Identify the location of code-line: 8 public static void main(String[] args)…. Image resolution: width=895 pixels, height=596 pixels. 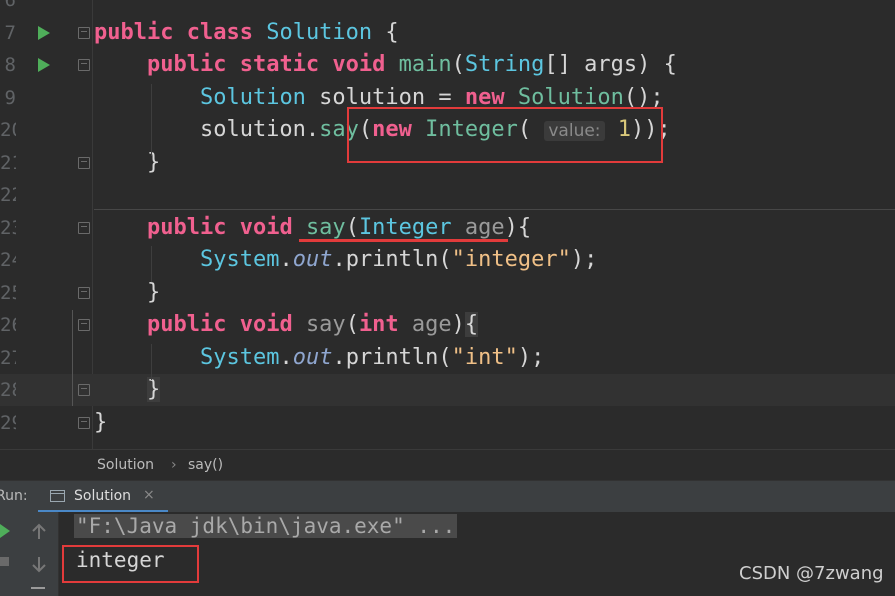
(447, 65).